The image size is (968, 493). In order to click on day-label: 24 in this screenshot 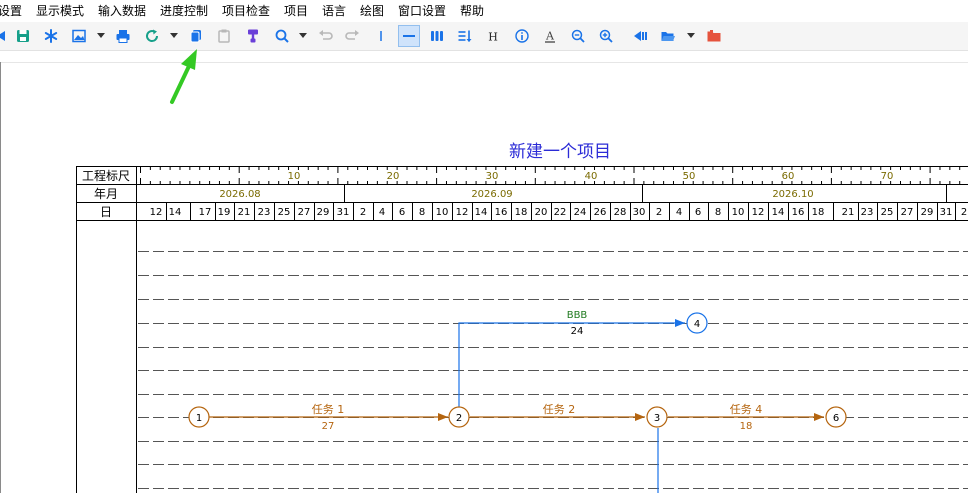, I will do `click(580, 212)`.